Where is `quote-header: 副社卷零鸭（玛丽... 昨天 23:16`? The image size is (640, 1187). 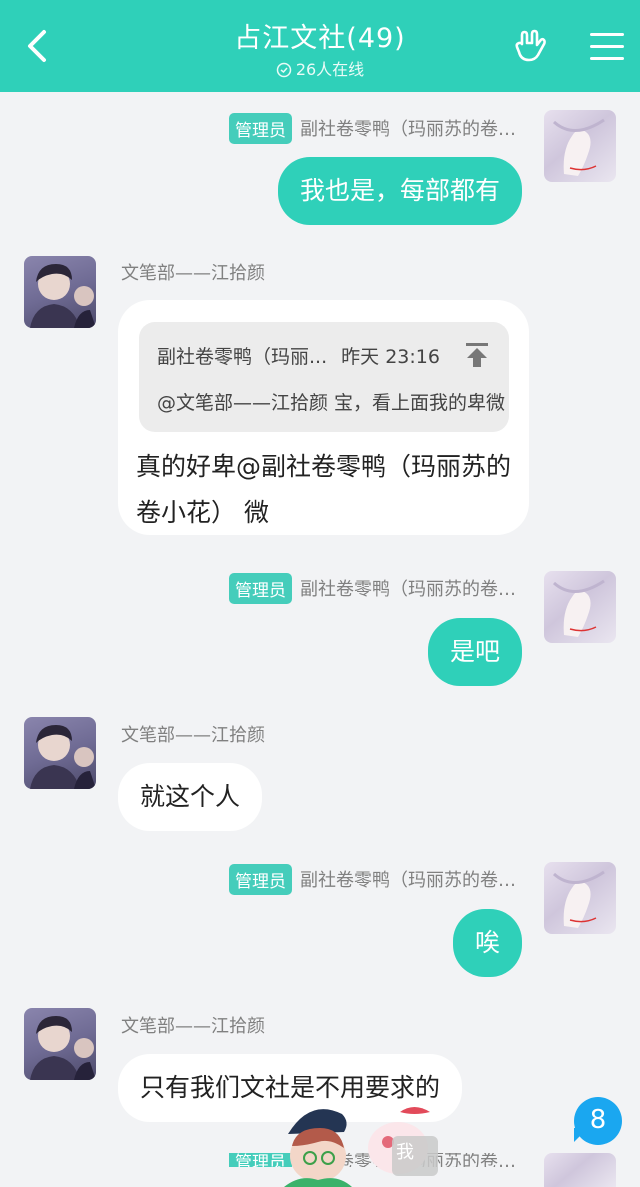
quote-header: 副社卷零鸭（玛丽... 昨天 23:16 is located at coordinates (298, 355).